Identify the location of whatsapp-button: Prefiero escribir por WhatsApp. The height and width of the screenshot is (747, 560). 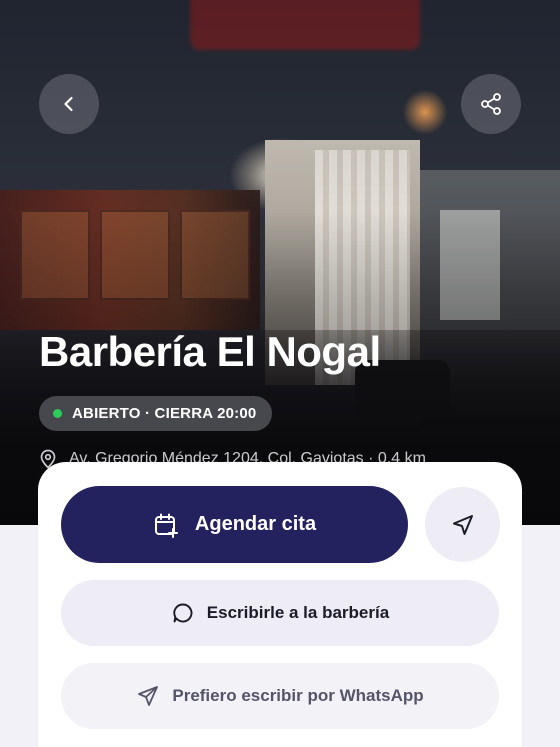
(280, 696).